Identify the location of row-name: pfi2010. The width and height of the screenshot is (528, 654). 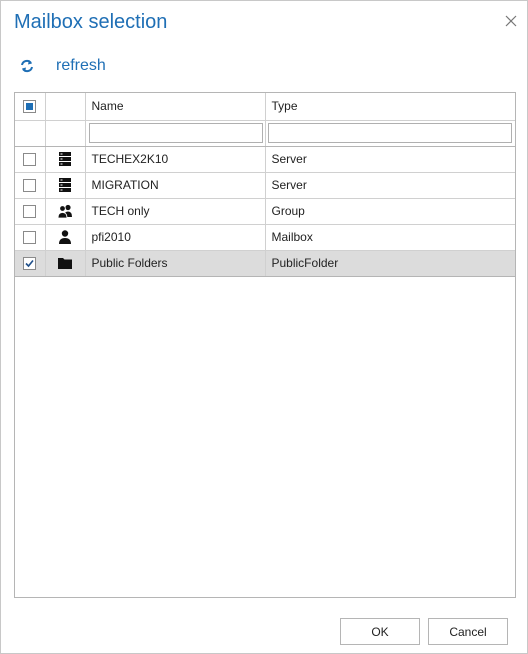
(175, 237).